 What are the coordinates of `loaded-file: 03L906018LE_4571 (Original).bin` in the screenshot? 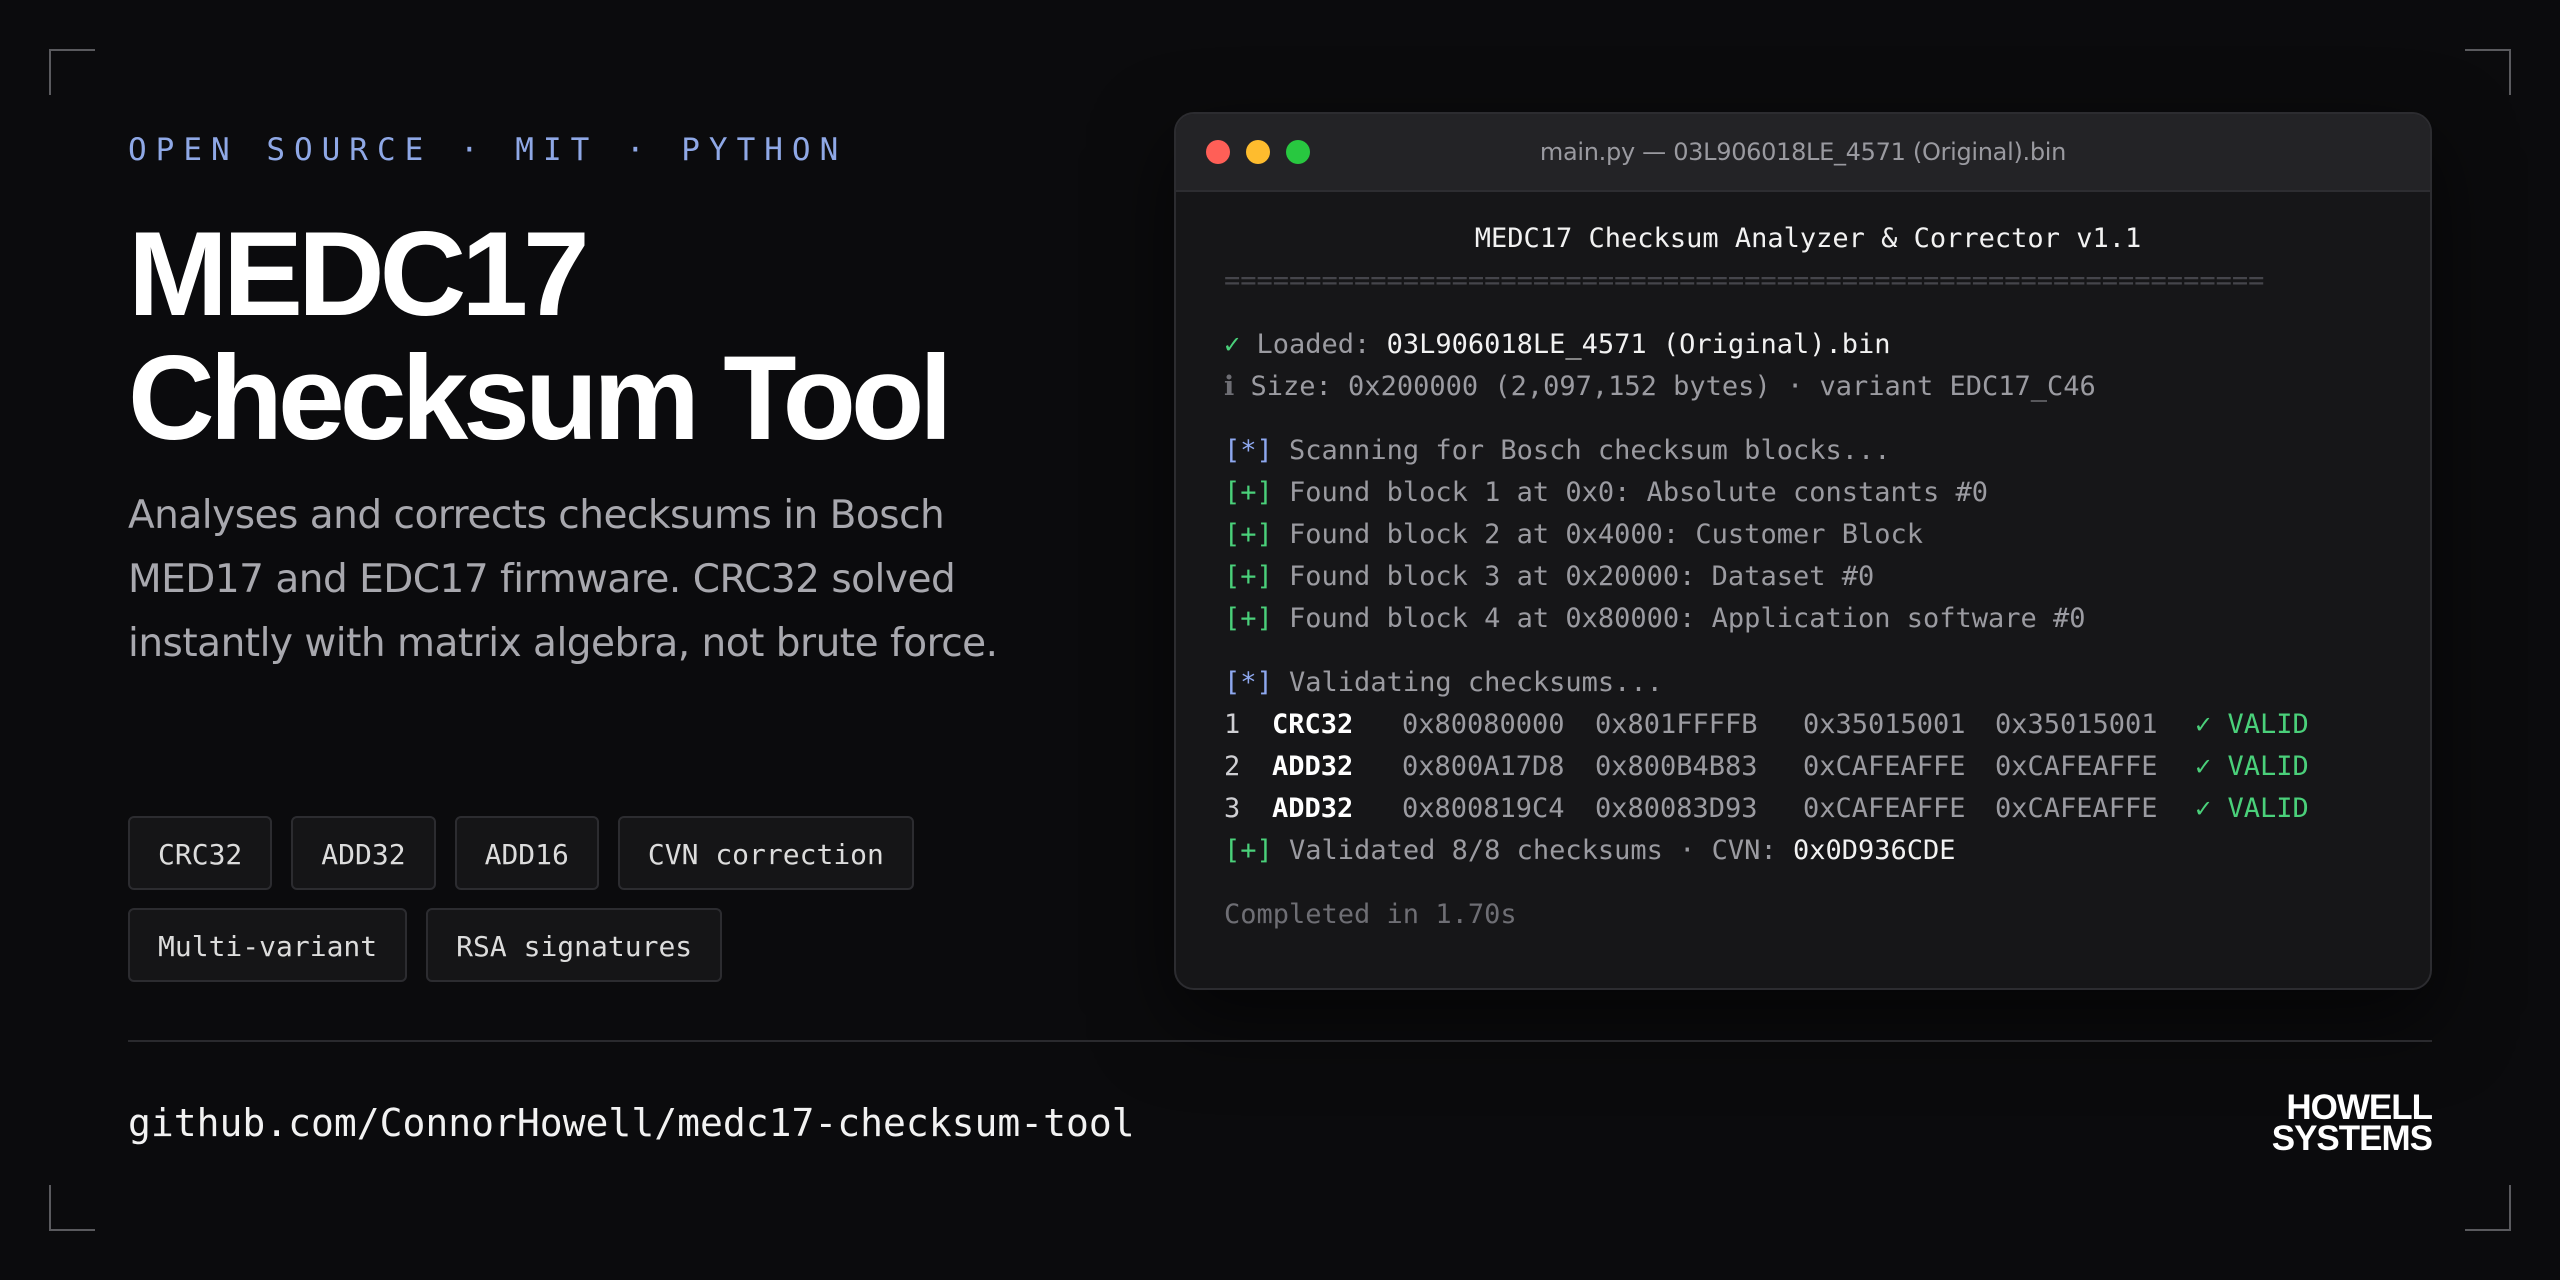 It's located at (1638, 344).